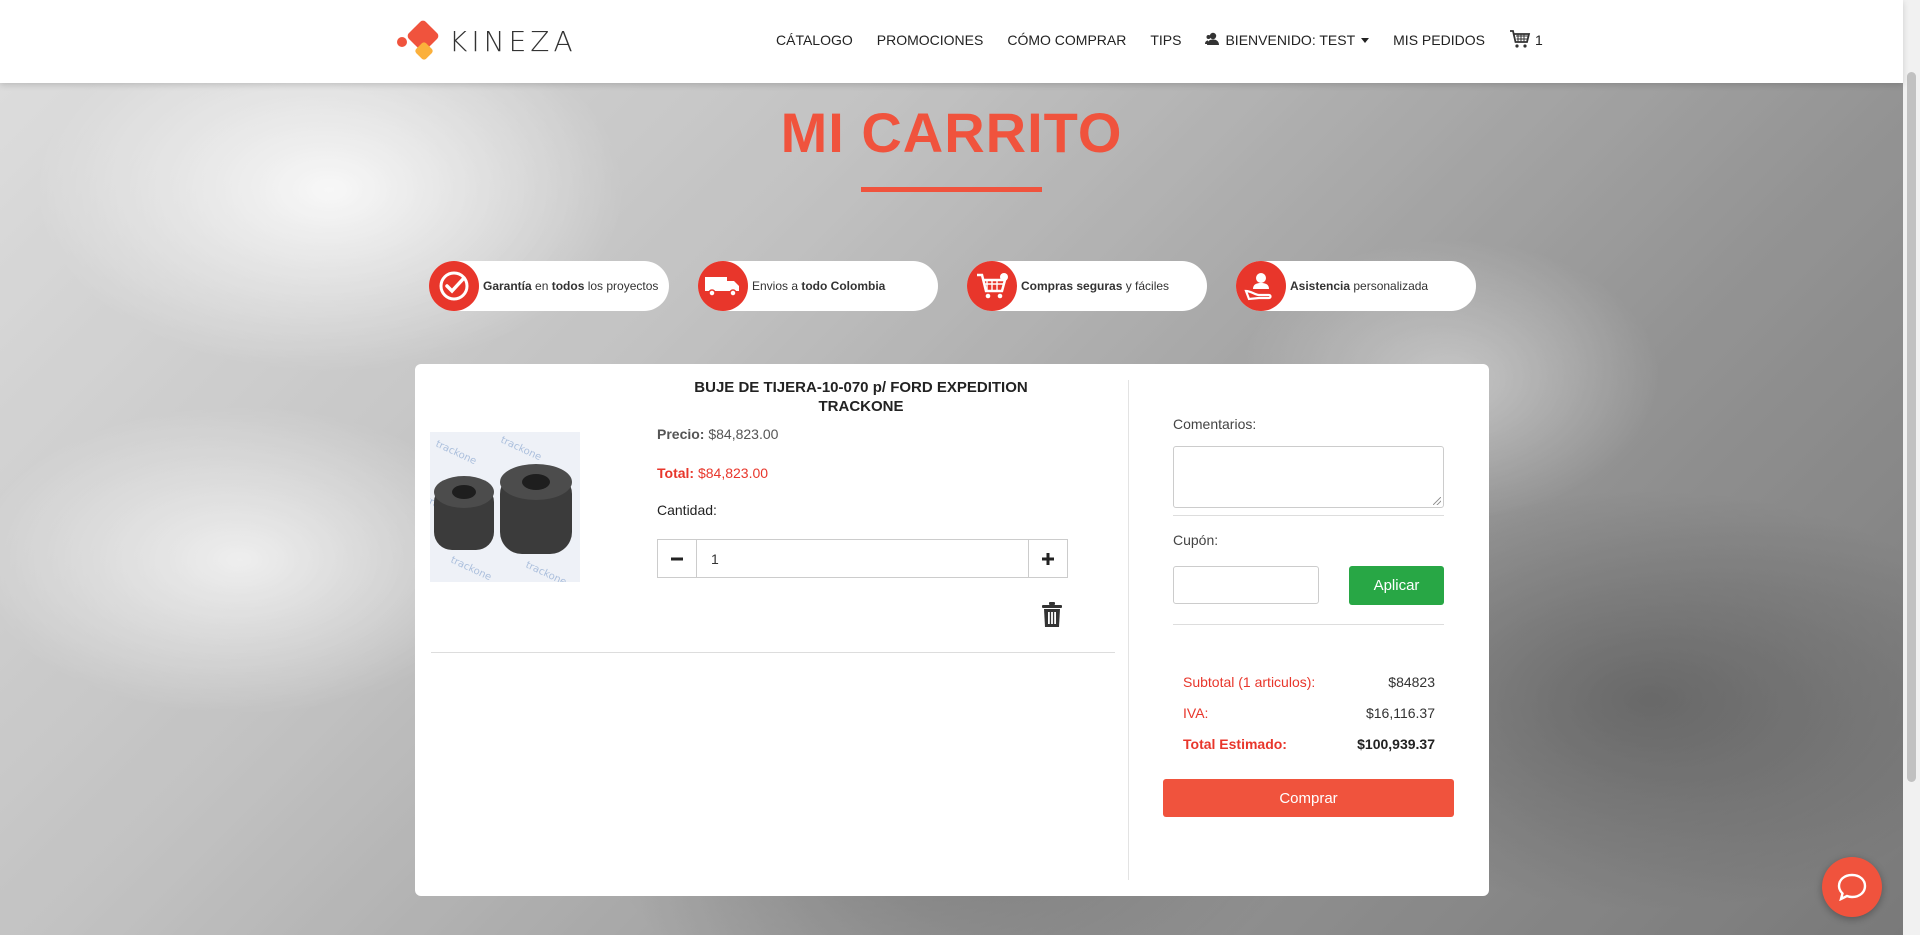 This screenshot has height=935, width=1920. What do you see at coordinates (1052, 617) in the screenshot?
I see `trash-icon` at bounding box center [1052, 617].